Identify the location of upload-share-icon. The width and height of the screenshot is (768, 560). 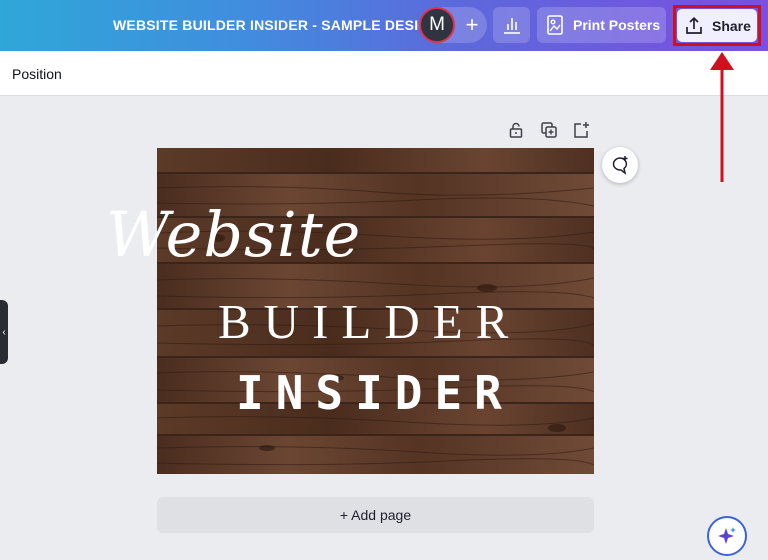
(694, 25).